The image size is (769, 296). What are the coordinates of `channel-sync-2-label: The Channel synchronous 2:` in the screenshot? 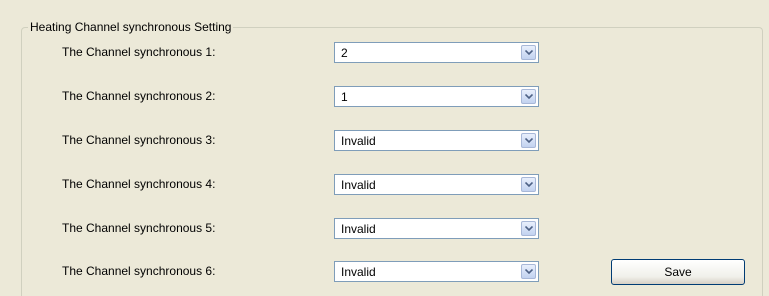 It's located at (139, 96).